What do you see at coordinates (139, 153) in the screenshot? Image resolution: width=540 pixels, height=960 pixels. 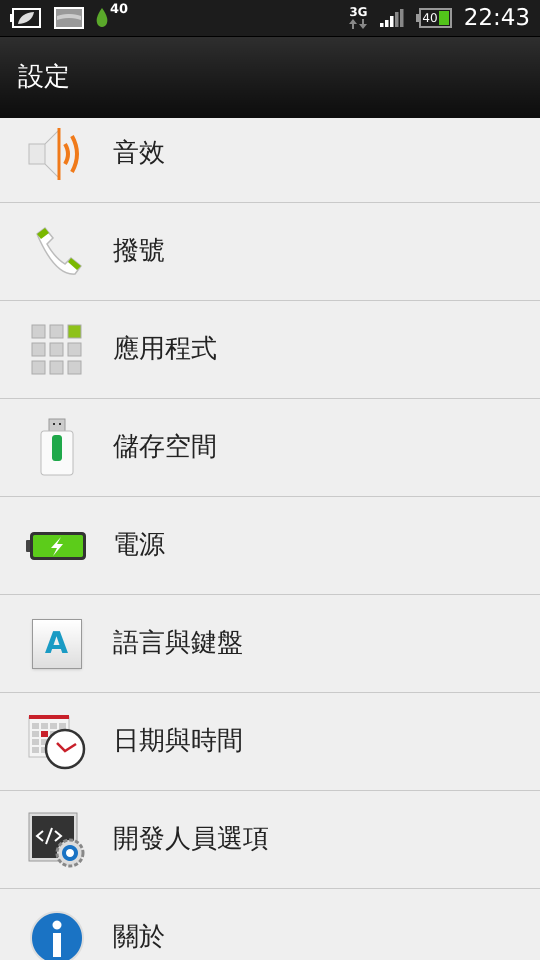 I see `settings-item-label: 音效` at bounding box center [139, 153].